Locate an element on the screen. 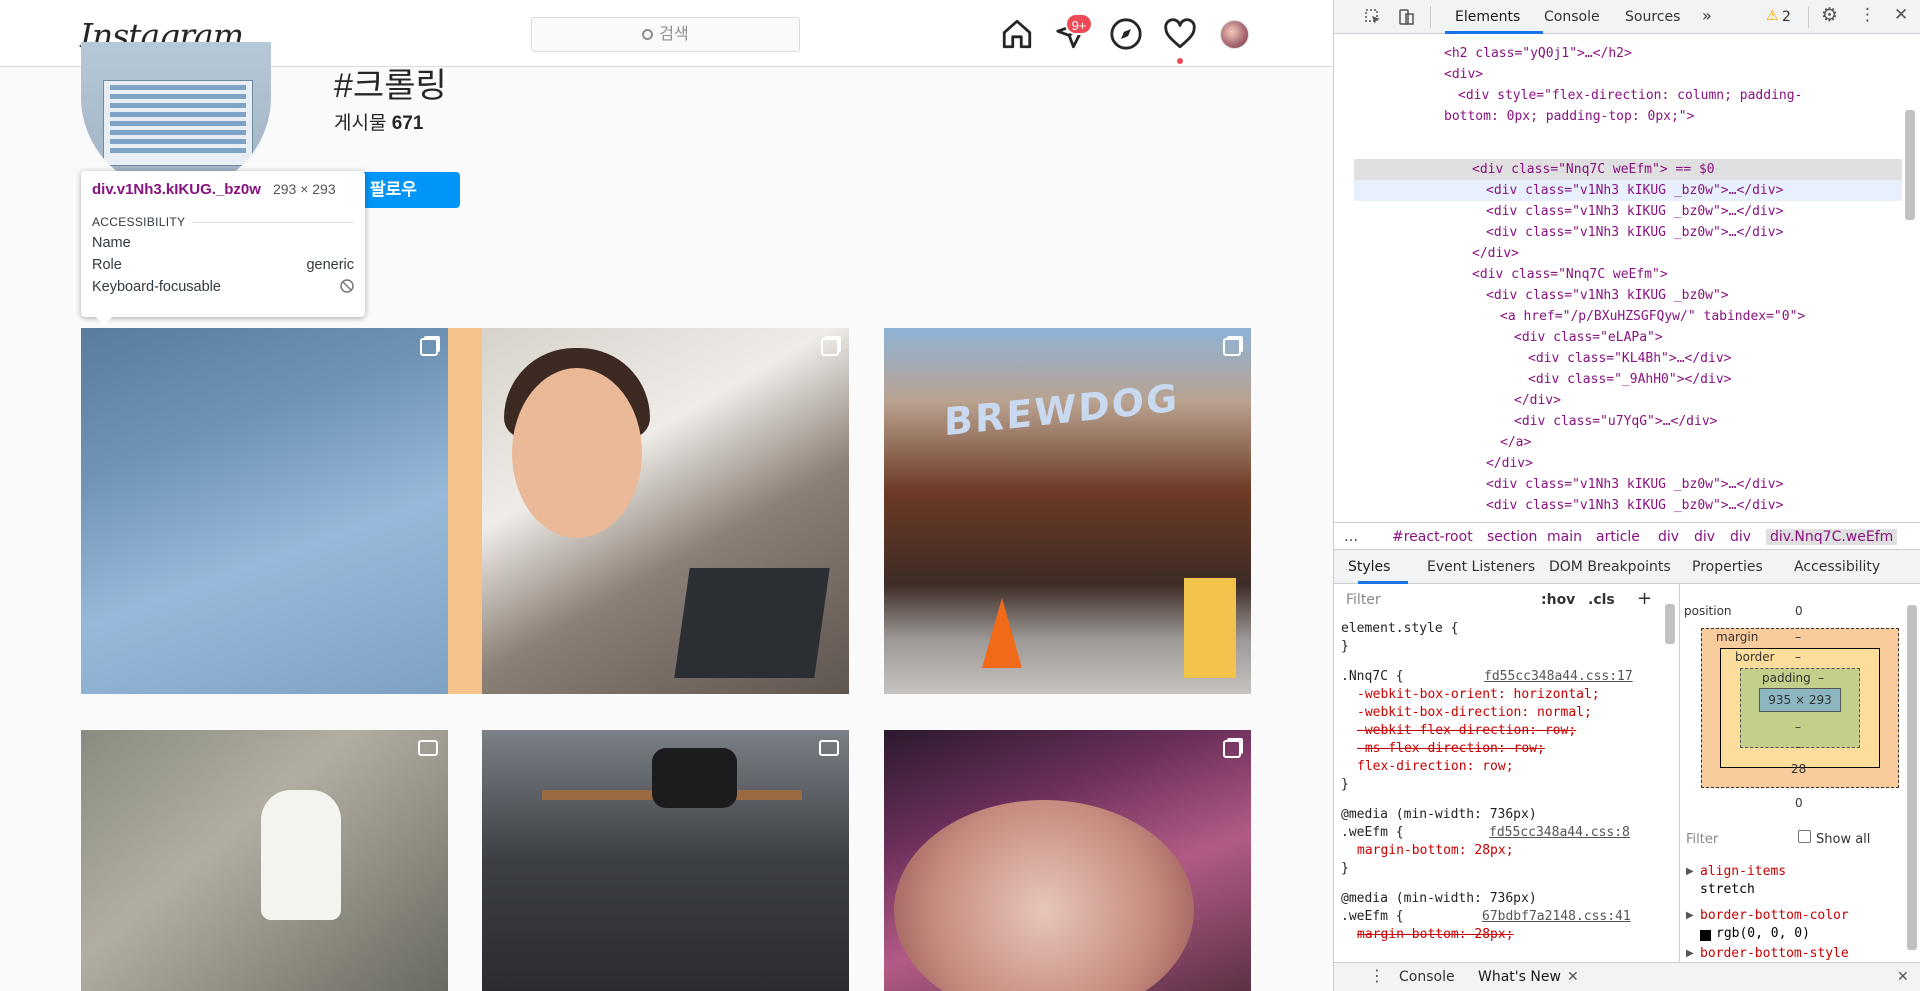 This screenshot has height=991, width=1920. padding-bottom-value: – is located at coordinates (1798, 727).